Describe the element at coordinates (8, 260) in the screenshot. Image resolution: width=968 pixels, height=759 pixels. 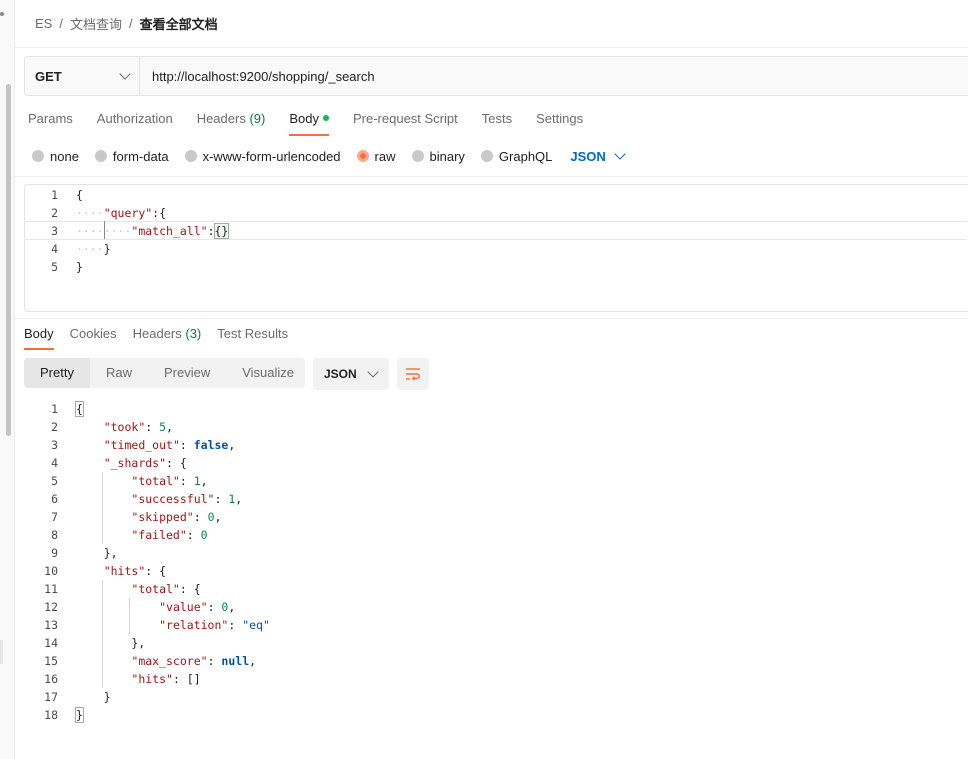
I see `sidebar-scrollbar` at that location.